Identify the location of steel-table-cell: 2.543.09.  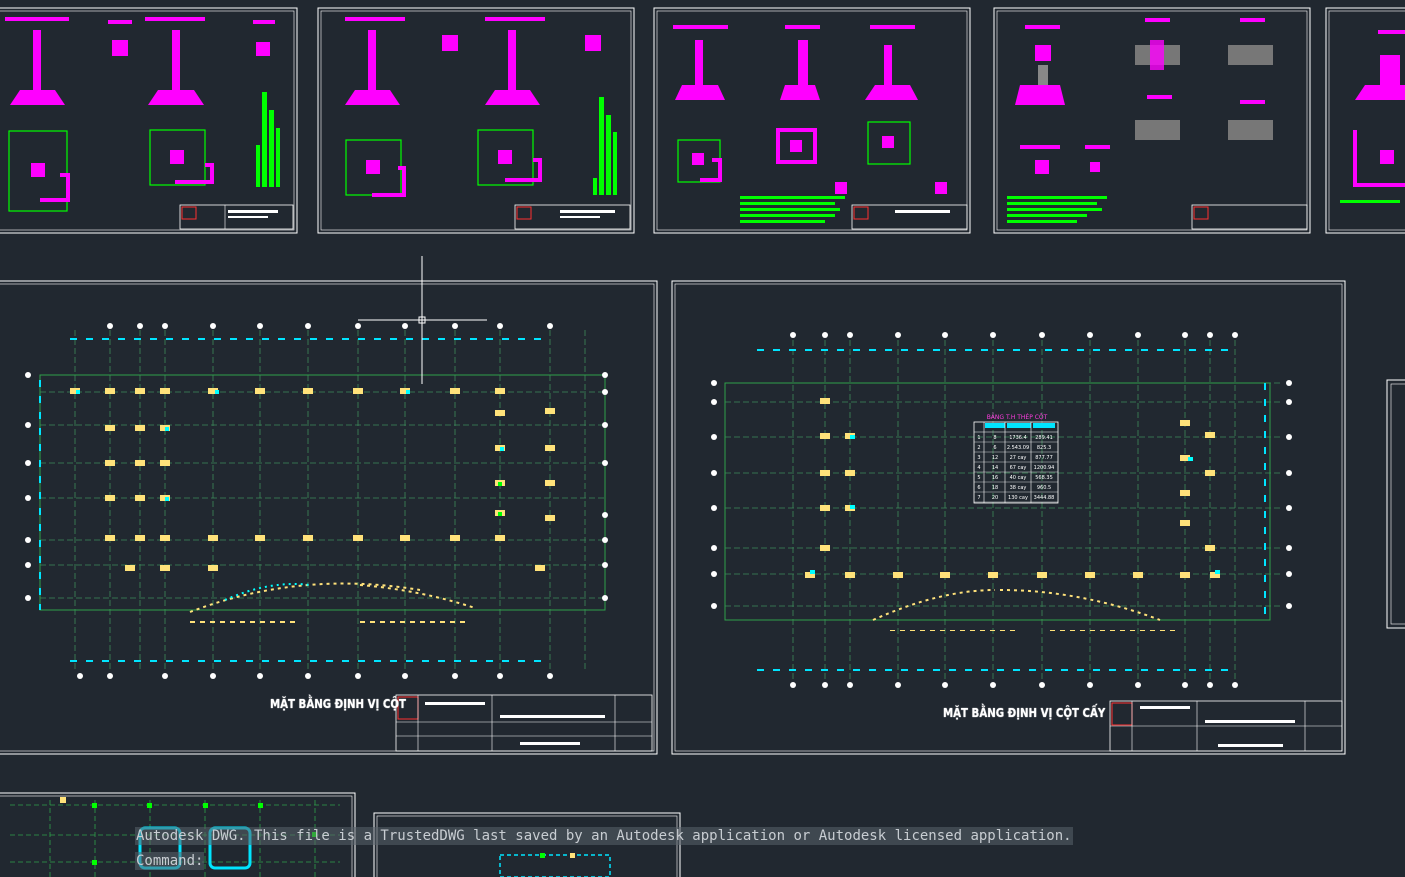
(1018, 448).